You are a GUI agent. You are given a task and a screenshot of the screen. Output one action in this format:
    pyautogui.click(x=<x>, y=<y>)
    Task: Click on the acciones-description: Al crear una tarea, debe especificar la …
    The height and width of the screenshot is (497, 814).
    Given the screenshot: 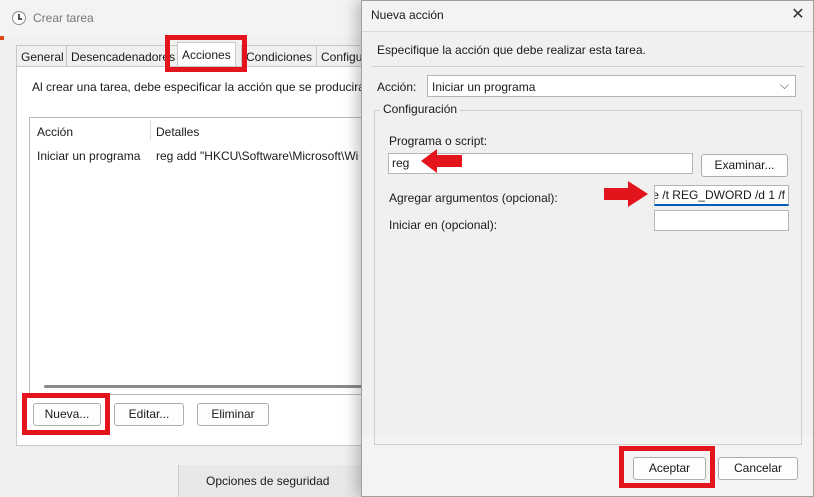 What is the action you would take?
    pyautogui.click(x=197, y=87)
    